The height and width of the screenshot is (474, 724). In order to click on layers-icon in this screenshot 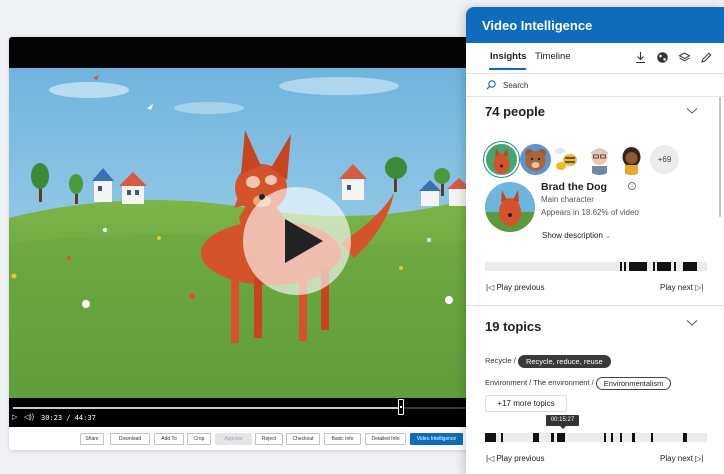, I will do `click(684, 57)`.